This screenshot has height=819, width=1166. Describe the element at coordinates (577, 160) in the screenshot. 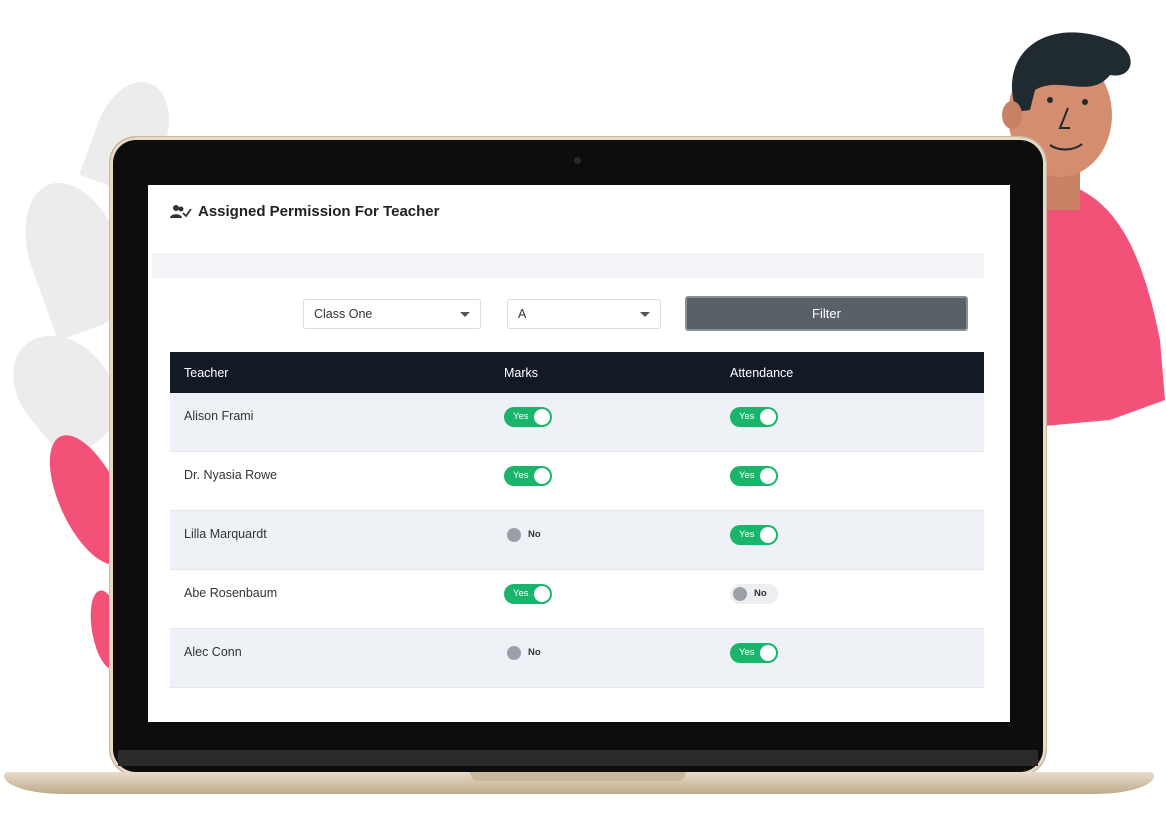

I see `camera-icon` at that location.